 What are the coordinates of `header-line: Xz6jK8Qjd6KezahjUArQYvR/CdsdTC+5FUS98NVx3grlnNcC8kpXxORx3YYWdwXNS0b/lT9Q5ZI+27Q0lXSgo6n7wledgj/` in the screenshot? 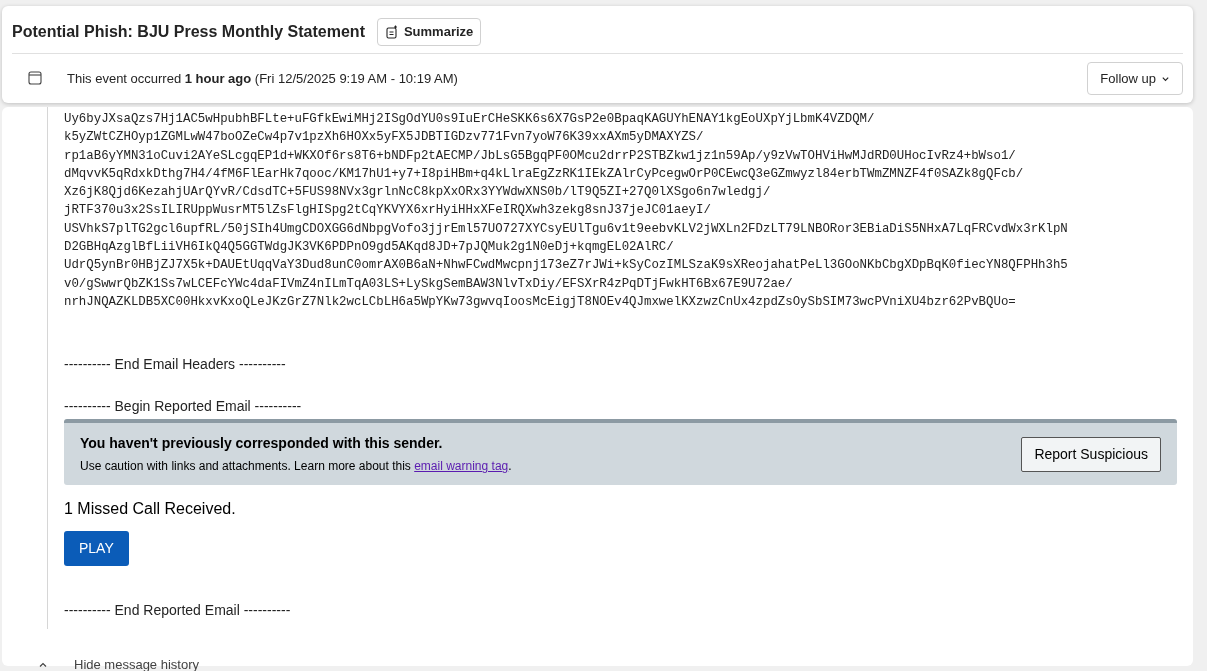 It's located at (418, 193).